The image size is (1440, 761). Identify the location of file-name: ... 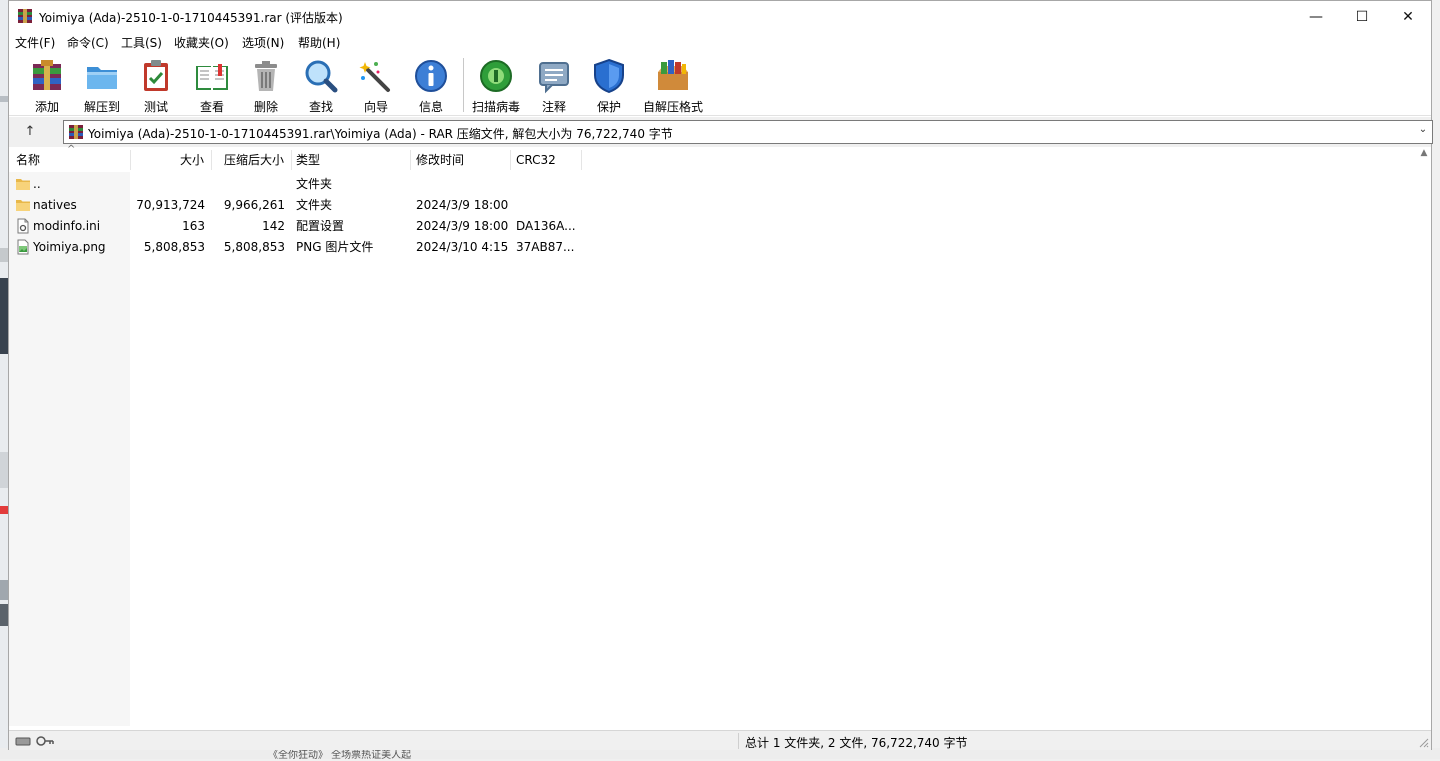
(37, 184).